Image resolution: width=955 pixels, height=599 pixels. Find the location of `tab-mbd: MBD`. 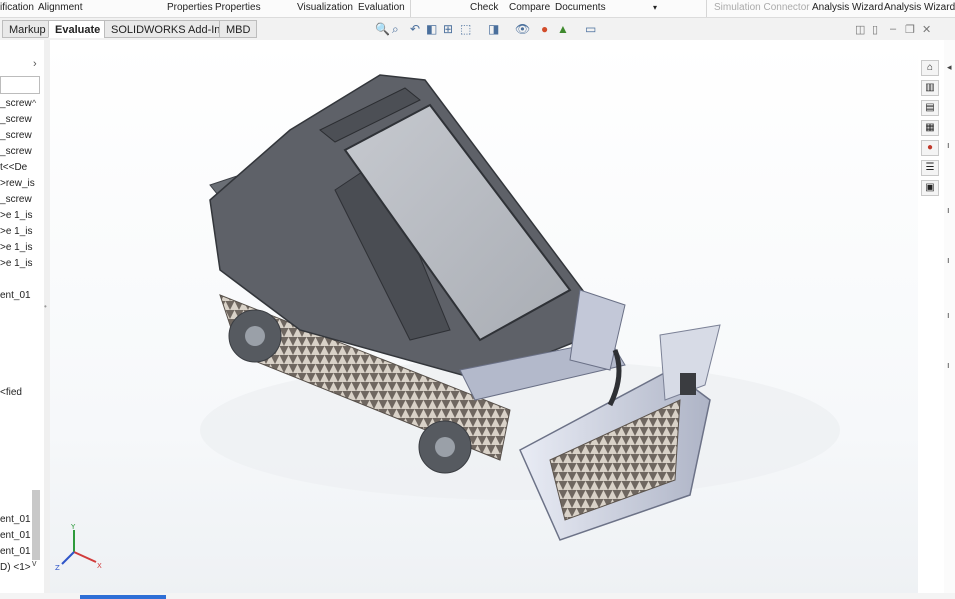

tab-mbd: MBD is located at coordinates (238, 29).